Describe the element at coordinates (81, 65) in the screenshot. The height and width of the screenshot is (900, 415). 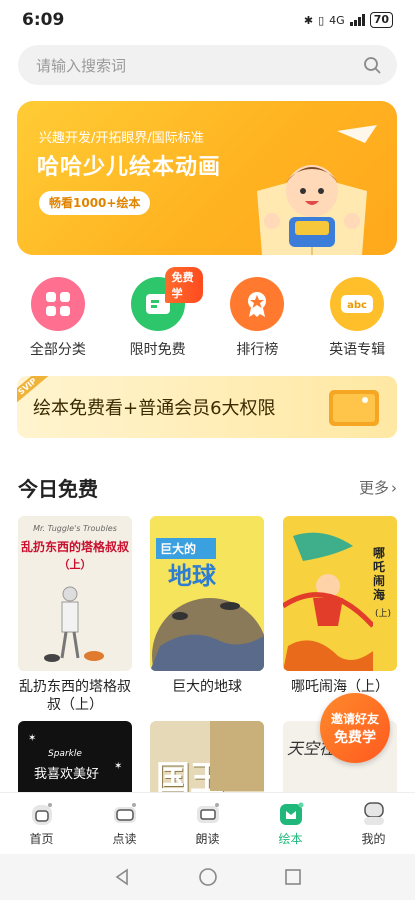
I see `search-placeholder: 请输入搜索词` at that location.